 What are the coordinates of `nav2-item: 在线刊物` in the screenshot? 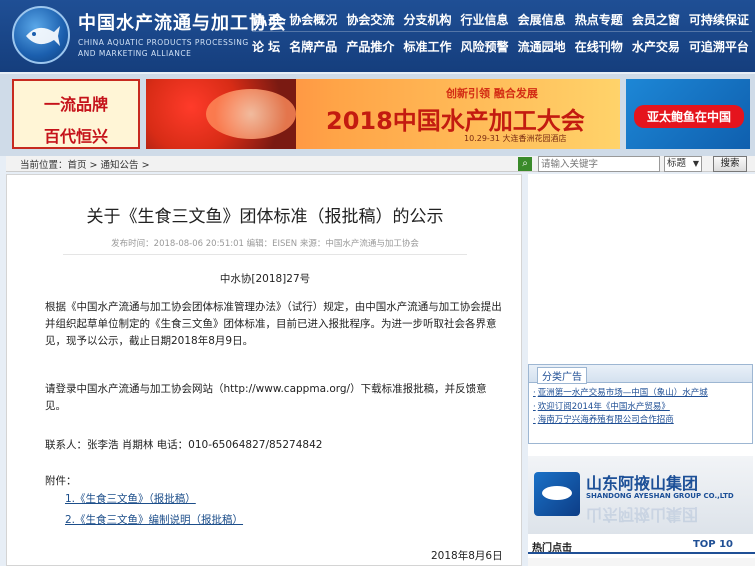 It's located at (599, 46).